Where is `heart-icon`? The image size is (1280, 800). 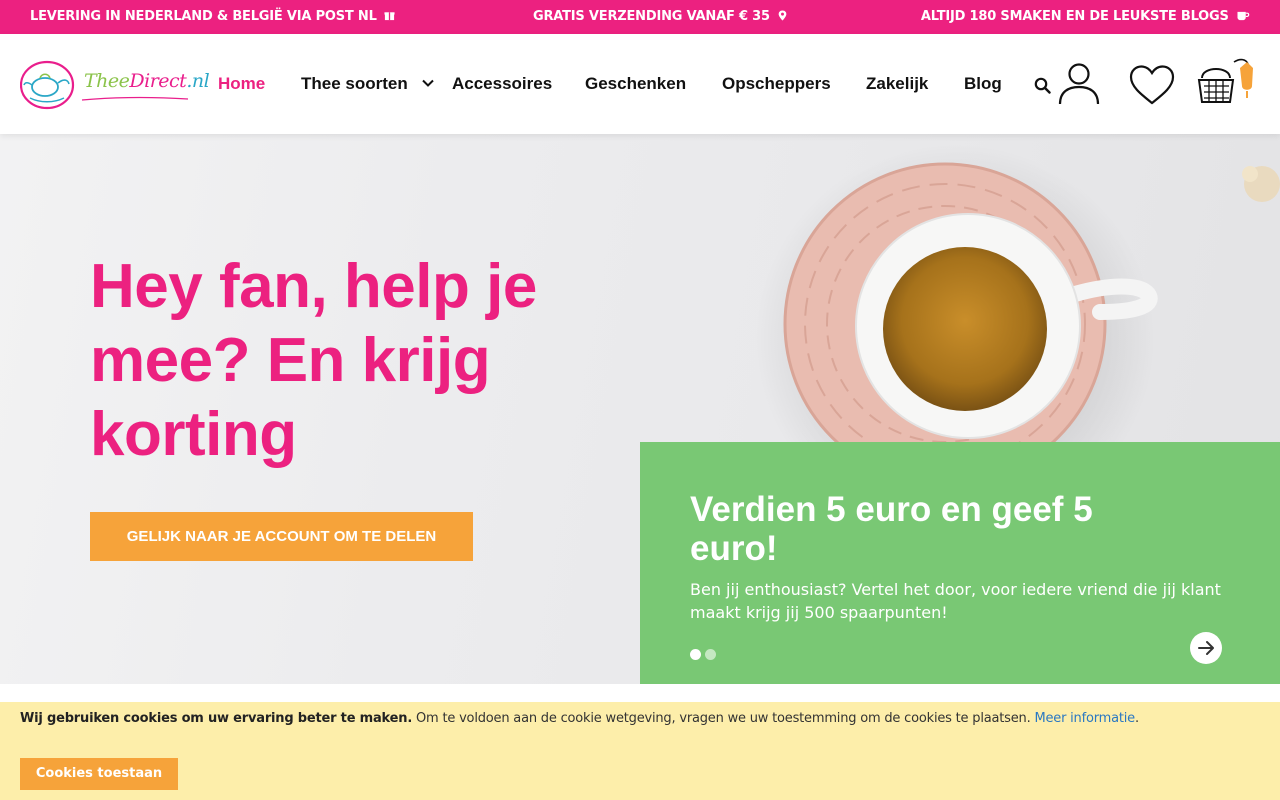 heart-icon is located at coordinates (1152, 85).